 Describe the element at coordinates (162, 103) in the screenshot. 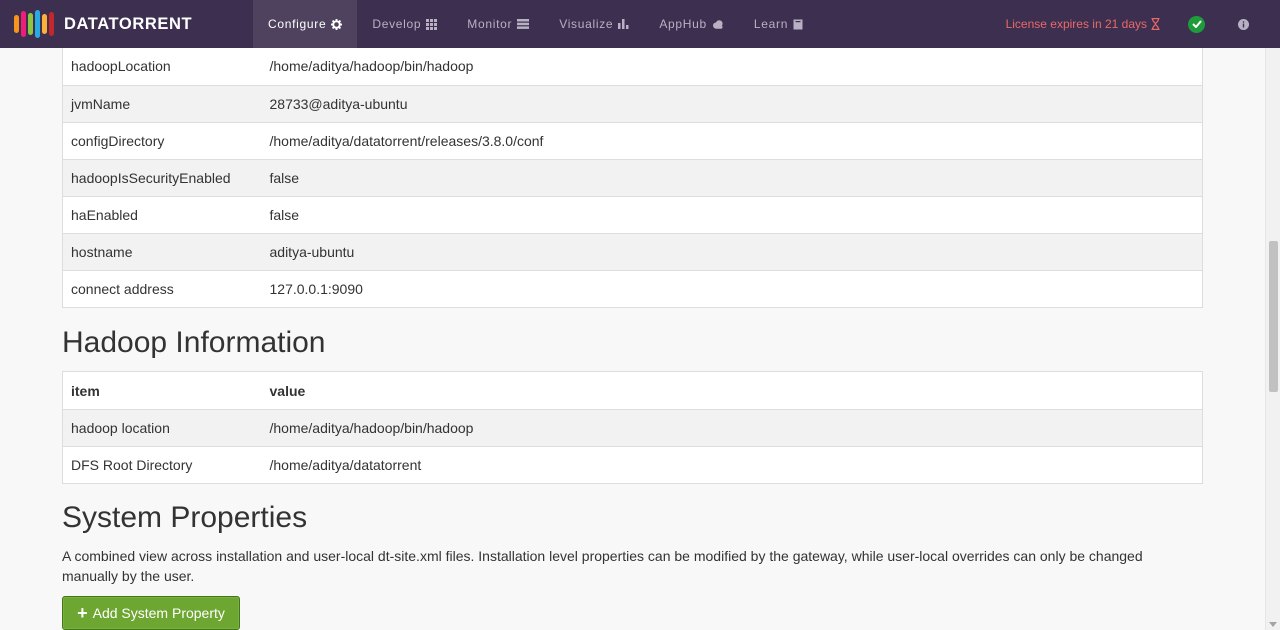

I see `row-key: jvmName` at that location.